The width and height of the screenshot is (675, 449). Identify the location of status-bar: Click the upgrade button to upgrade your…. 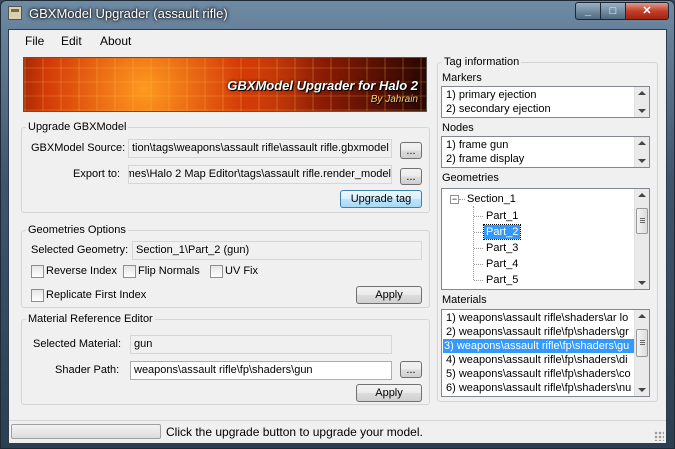
(337, 431).